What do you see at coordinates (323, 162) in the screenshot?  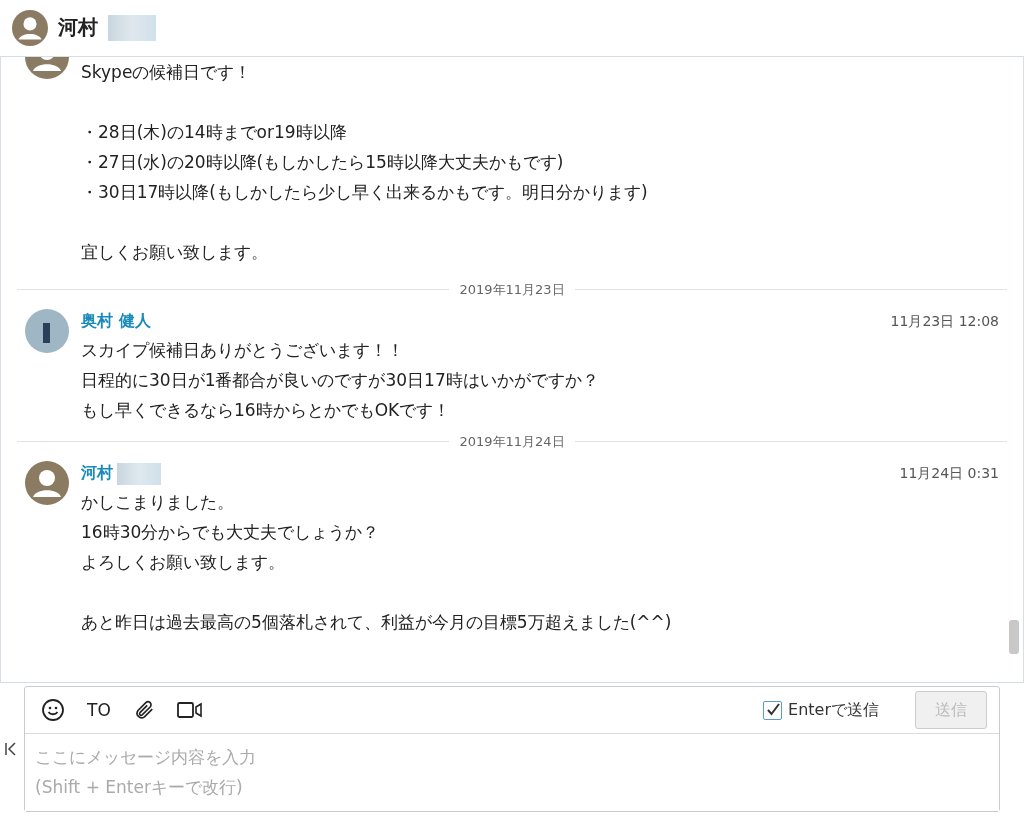 I see `message-line: ・27日(水)の20時以降(もしかしたら15時以降大丈夫かもです)` at bounding box center [323, 162].